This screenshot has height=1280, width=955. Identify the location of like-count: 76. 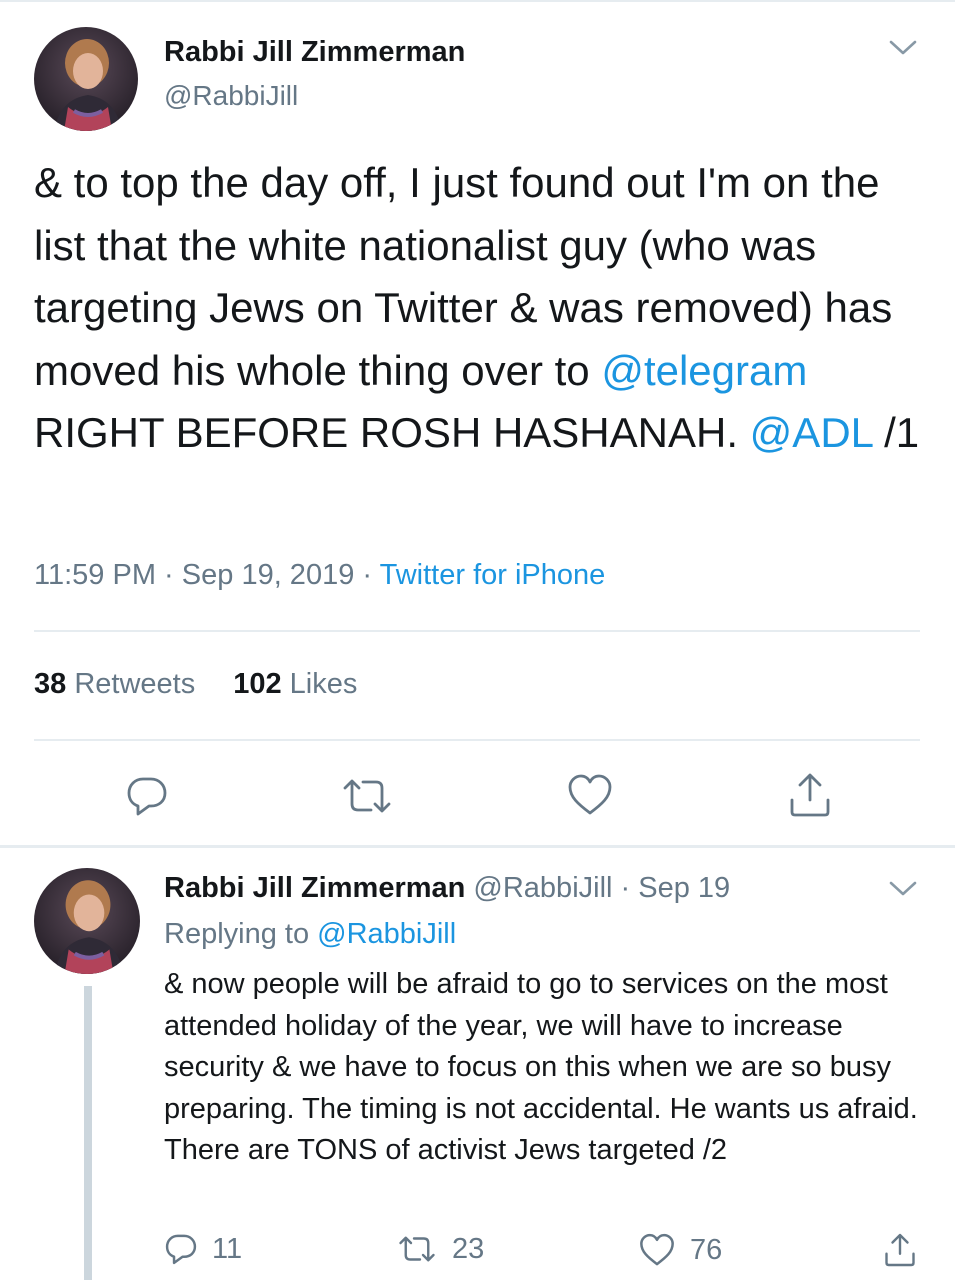
(706, 1249).